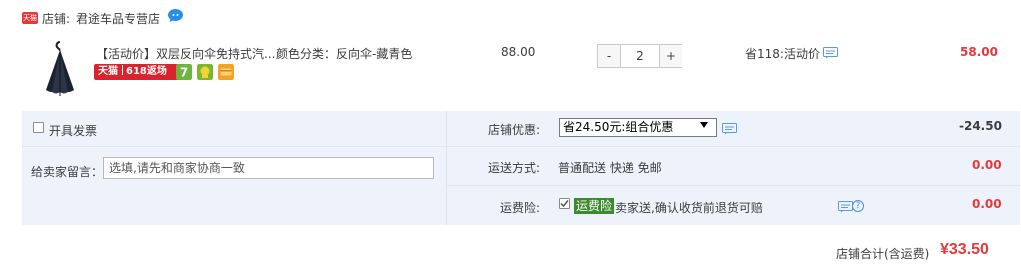 The image size is (1021, 277). I want to click on invoice-label: 开具发票, so click(73, 131).